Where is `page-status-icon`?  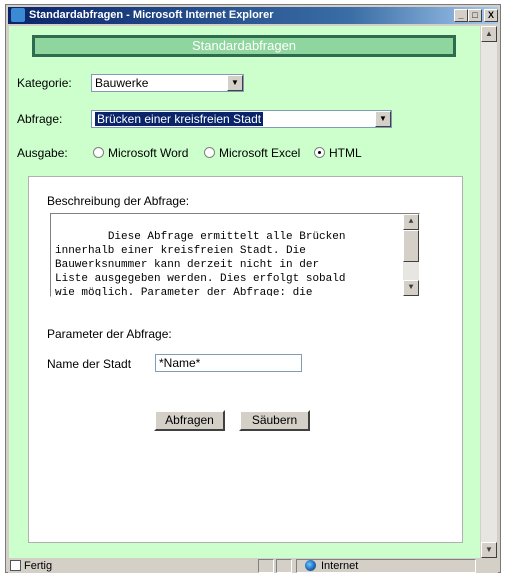
page-status-icon is located at coordinates (15, 565).